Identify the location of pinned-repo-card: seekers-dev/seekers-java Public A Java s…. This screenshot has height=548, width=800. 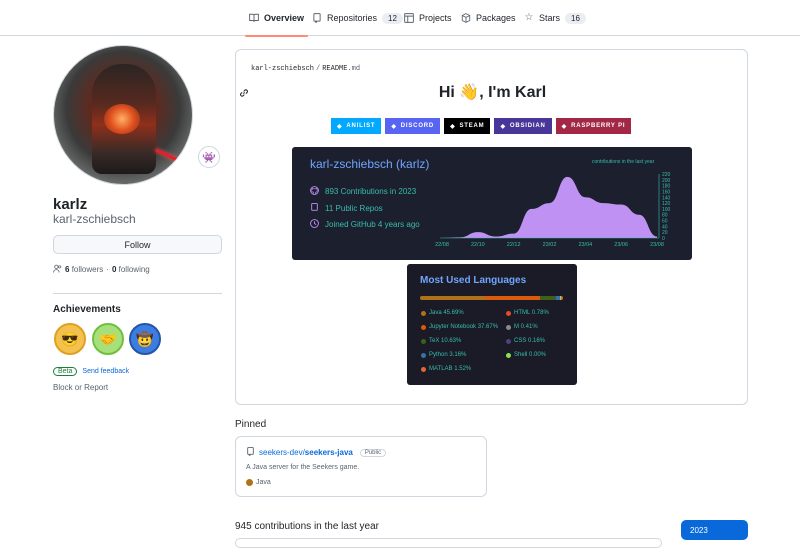
(361, 466).